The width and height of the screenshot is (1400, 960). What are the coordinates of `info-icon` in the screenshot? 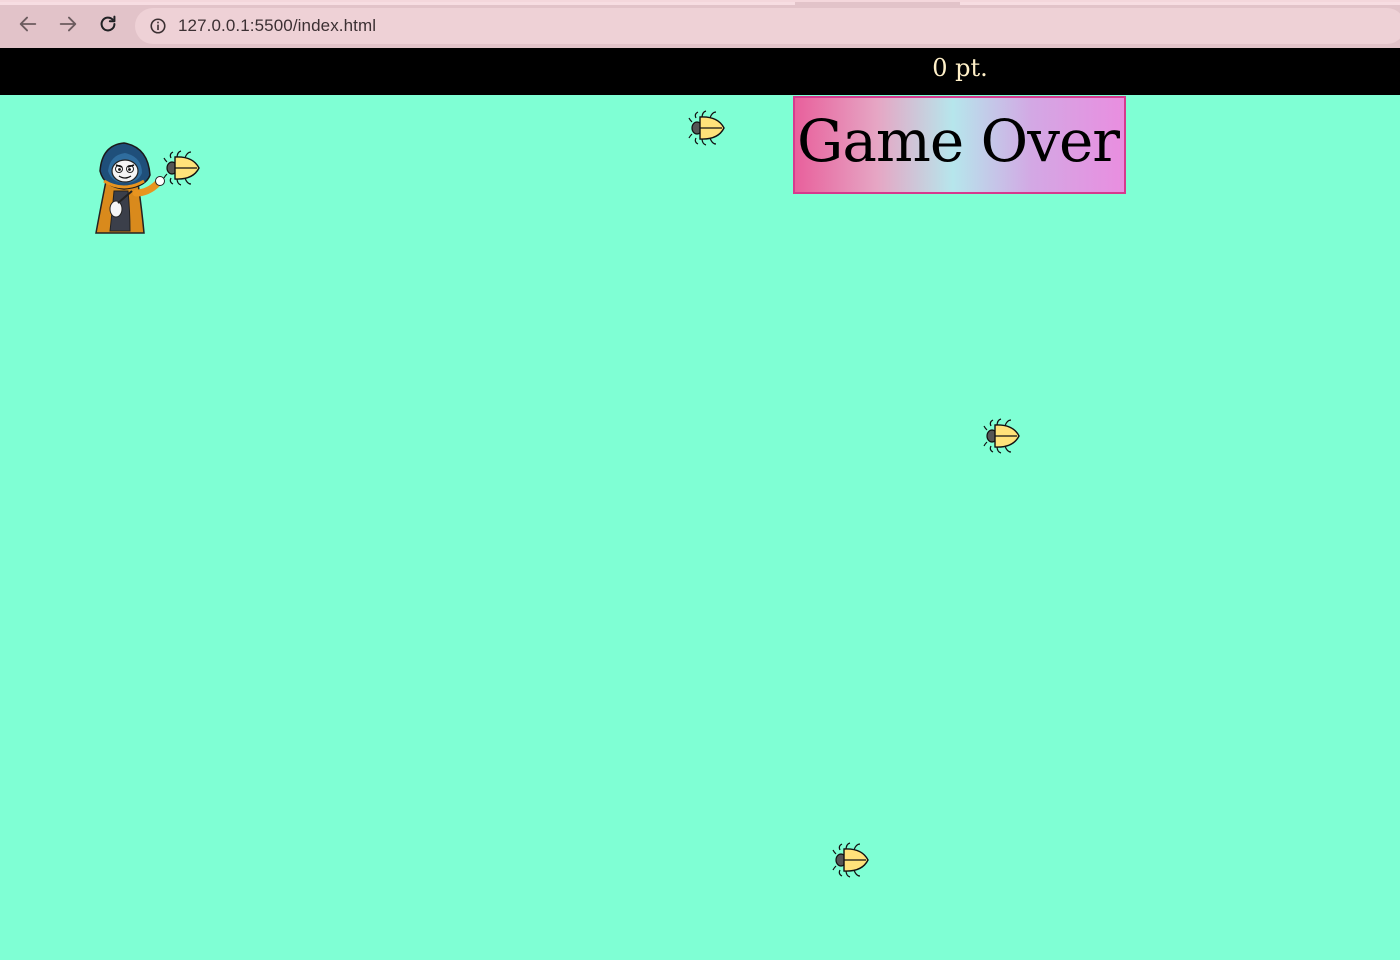 It's located at (158, 26).